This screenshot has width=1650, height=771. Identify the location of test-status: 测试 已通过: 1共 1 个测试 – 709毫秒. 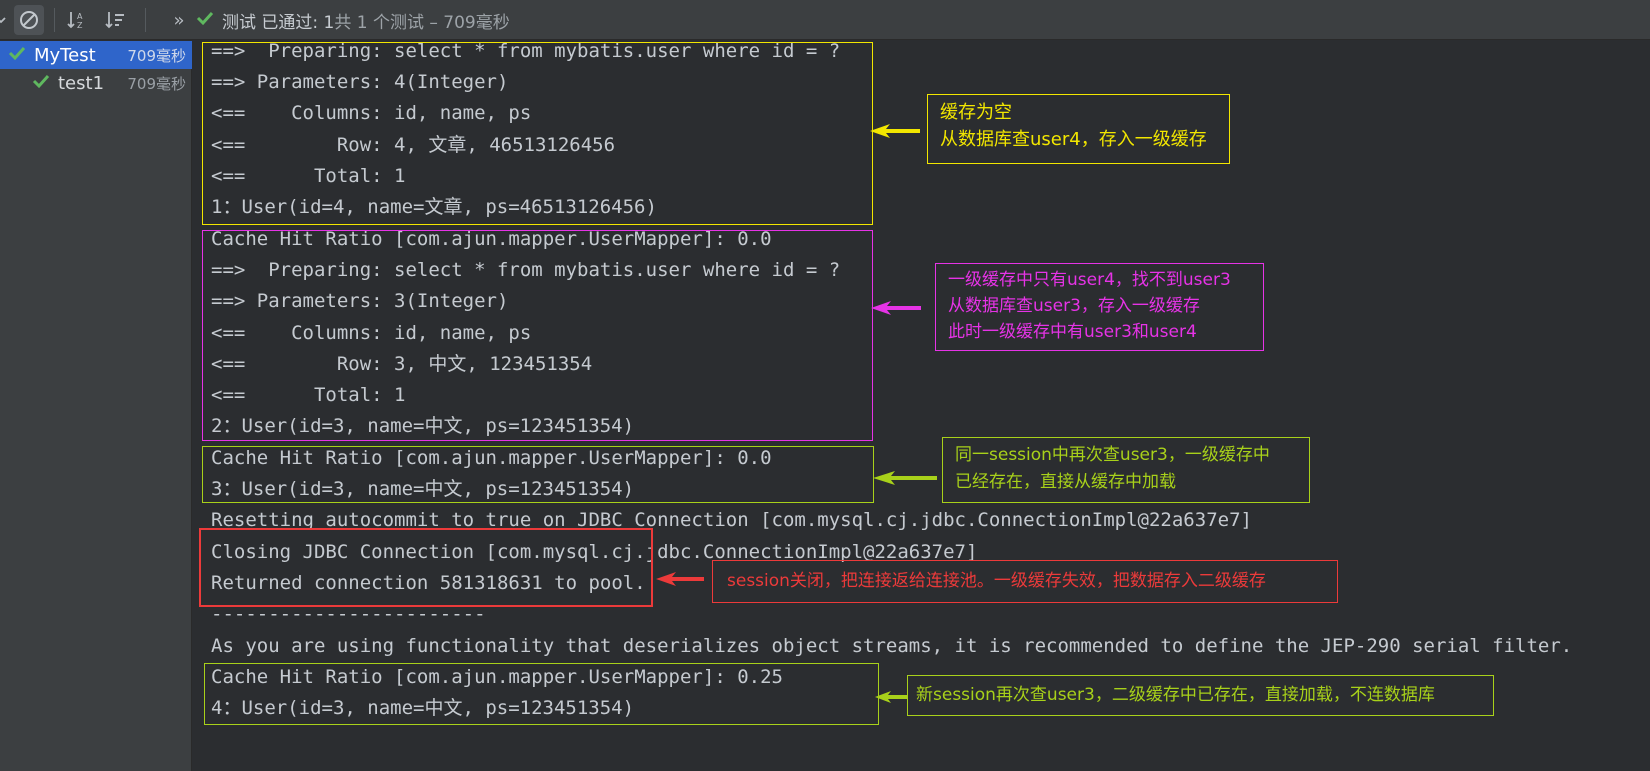
(353, 20).